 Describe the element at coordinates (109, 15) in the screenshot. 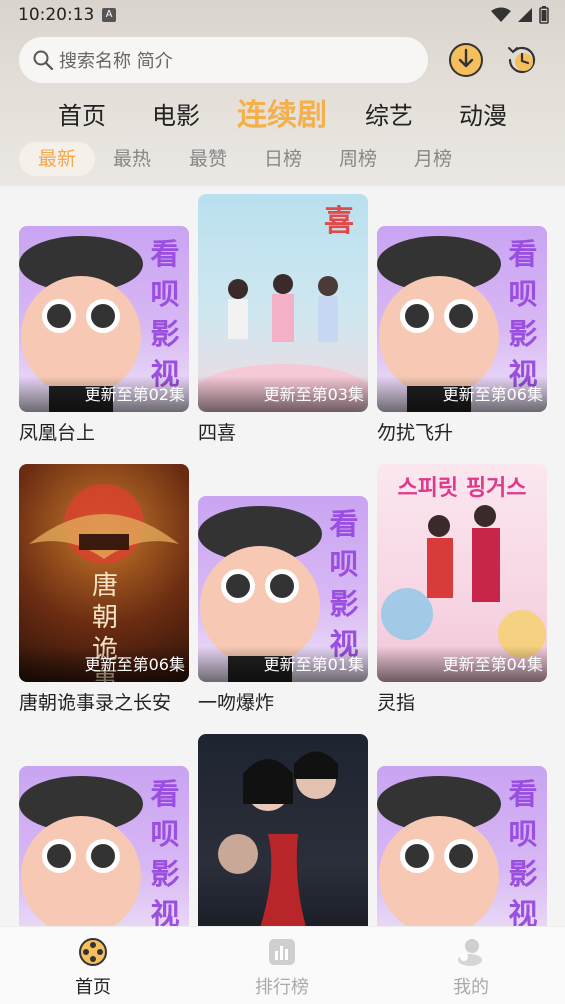

I see `notification-icon: A` at that location.